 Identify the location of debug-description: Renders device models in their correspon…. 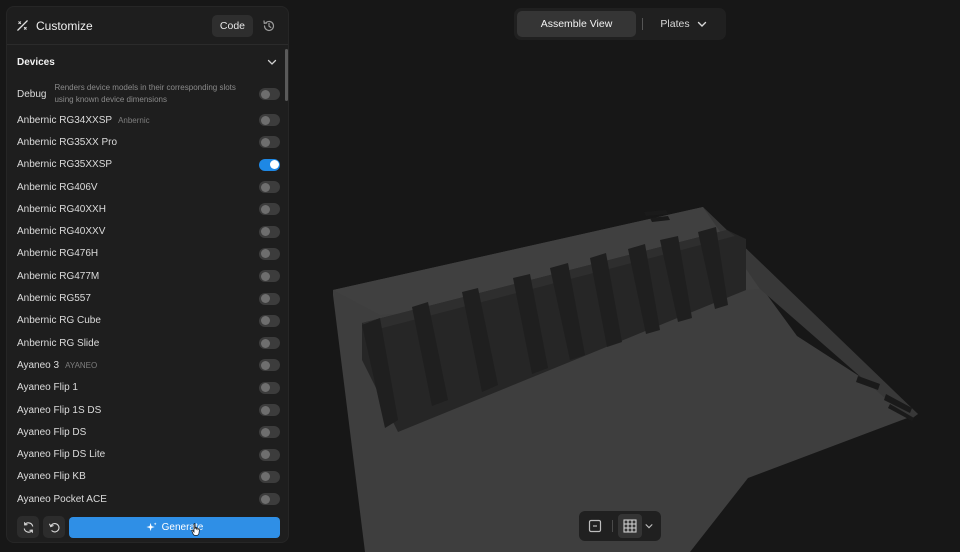
(145, 93).